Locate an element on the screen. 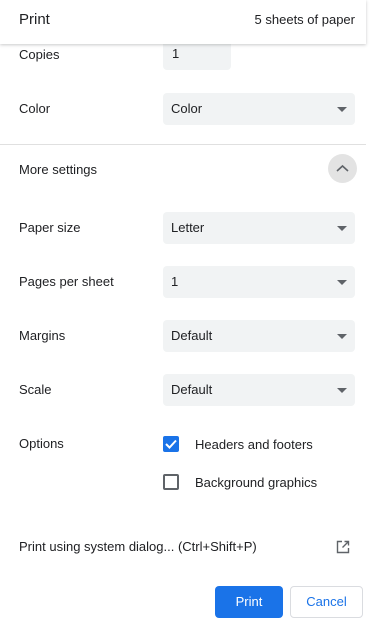 The width and height of the screenshot is (382, 630). print-button: Print is located at coordinates (249, 602).